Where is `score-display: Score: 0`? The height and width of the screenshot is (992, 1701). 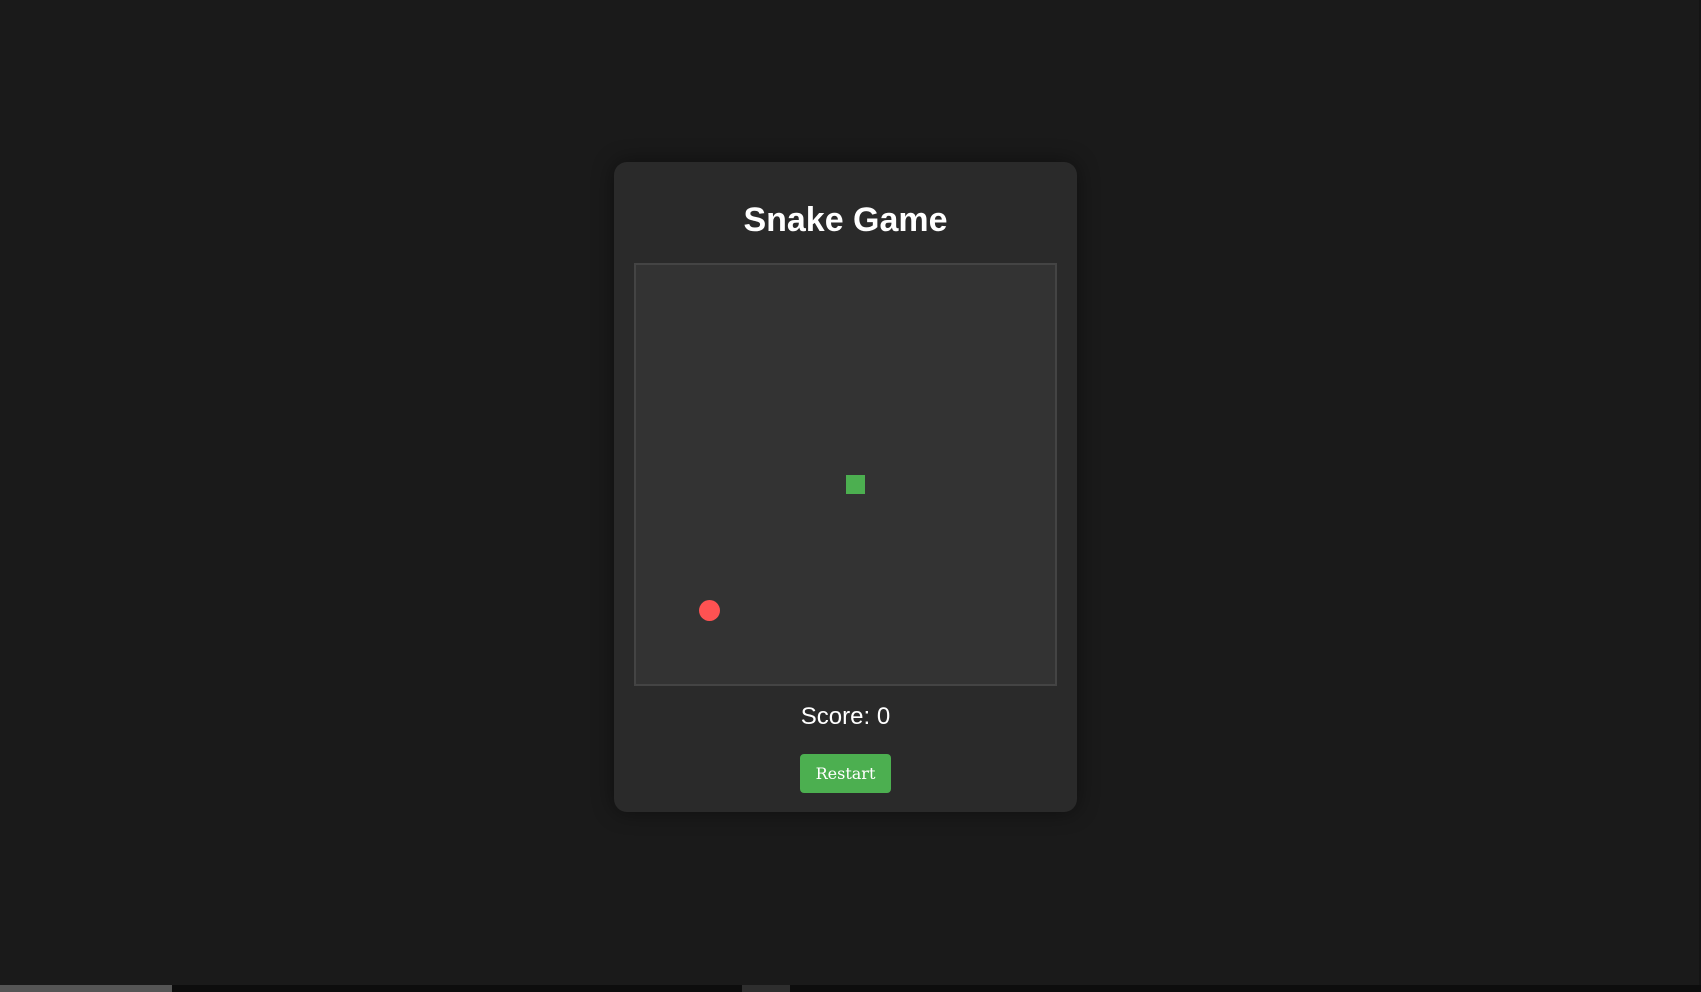
score-display: Score: 0 is located at coordinates (845, 716).